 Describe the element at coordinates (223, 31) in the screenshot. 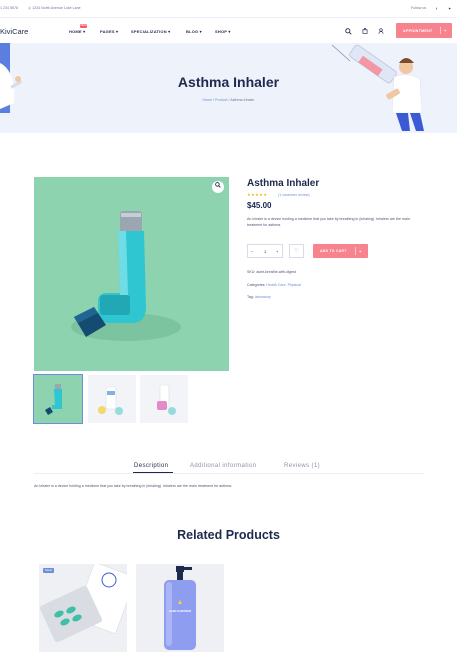

I see `nav-shop: SHOP ▾` at that location.